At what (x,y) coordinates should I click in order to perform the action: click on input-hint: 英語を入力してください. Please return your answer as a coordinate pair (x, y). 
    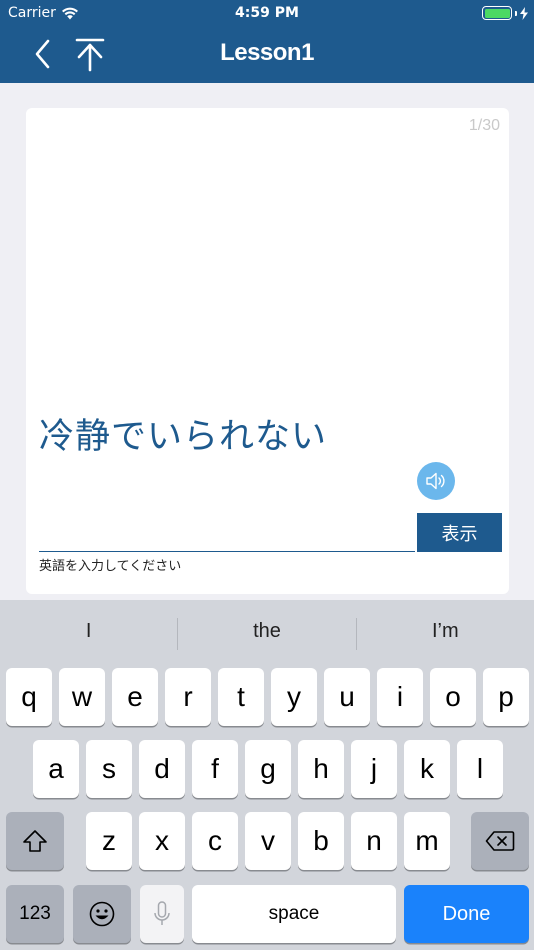
    Looking at the image, I should click on (110, 566).